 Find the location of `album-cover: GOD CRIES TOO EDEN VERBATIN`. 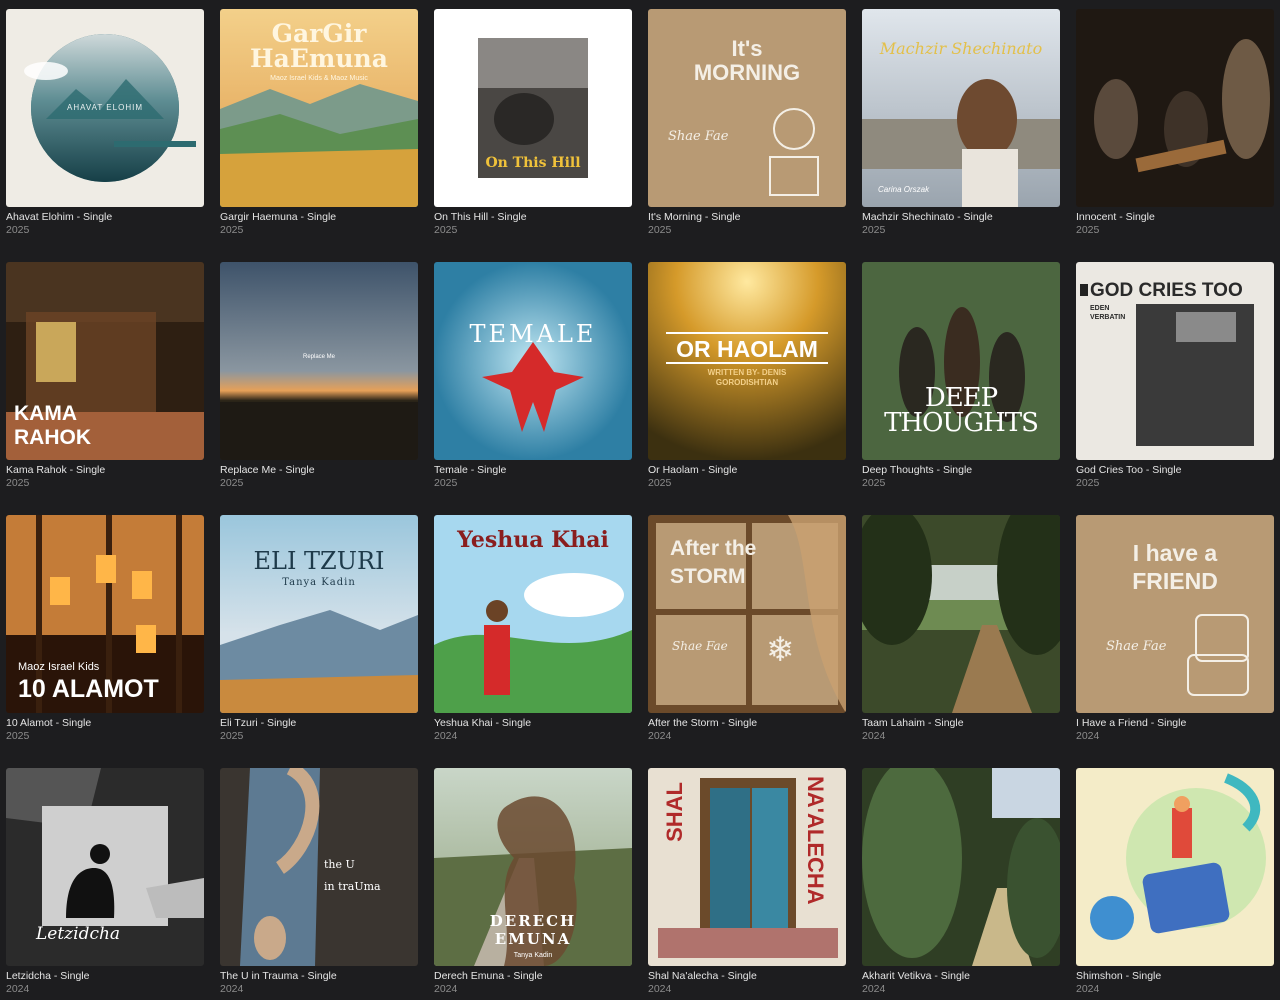

album-cover: GOD CRIES TOO EDEN VERBATIN is located at coordinates (1175, 361).